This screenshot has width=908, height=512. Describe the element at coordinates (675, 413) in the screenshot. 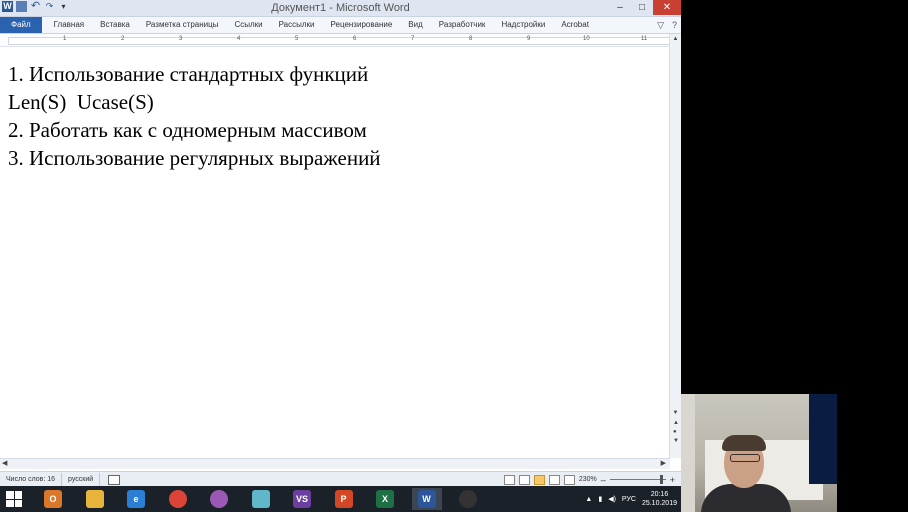

I see `scroll-down-icon: ▼` at that location.